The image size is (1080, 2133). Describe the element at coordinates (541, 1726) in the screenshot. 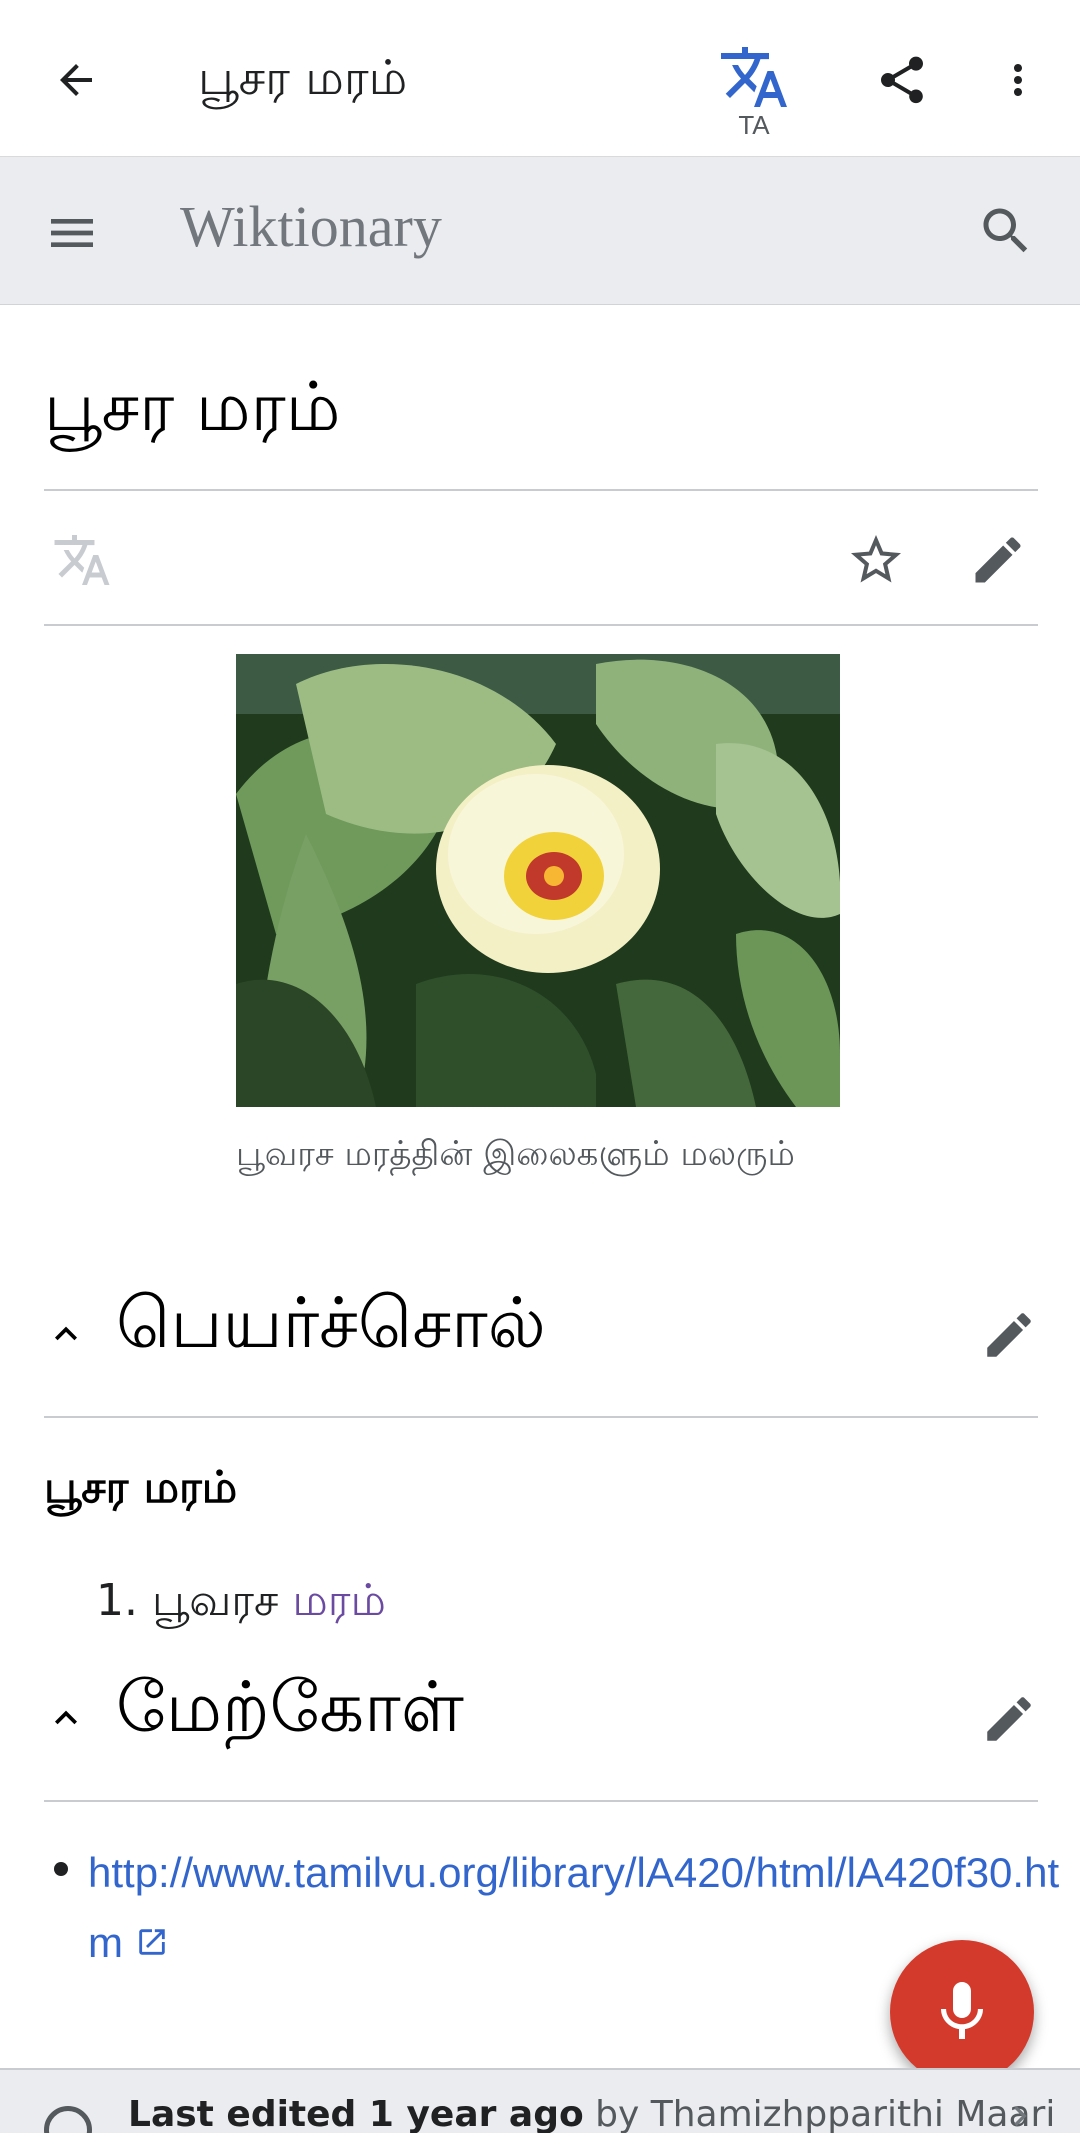

I see `section-header-references: மேற்கோள்` at that location.